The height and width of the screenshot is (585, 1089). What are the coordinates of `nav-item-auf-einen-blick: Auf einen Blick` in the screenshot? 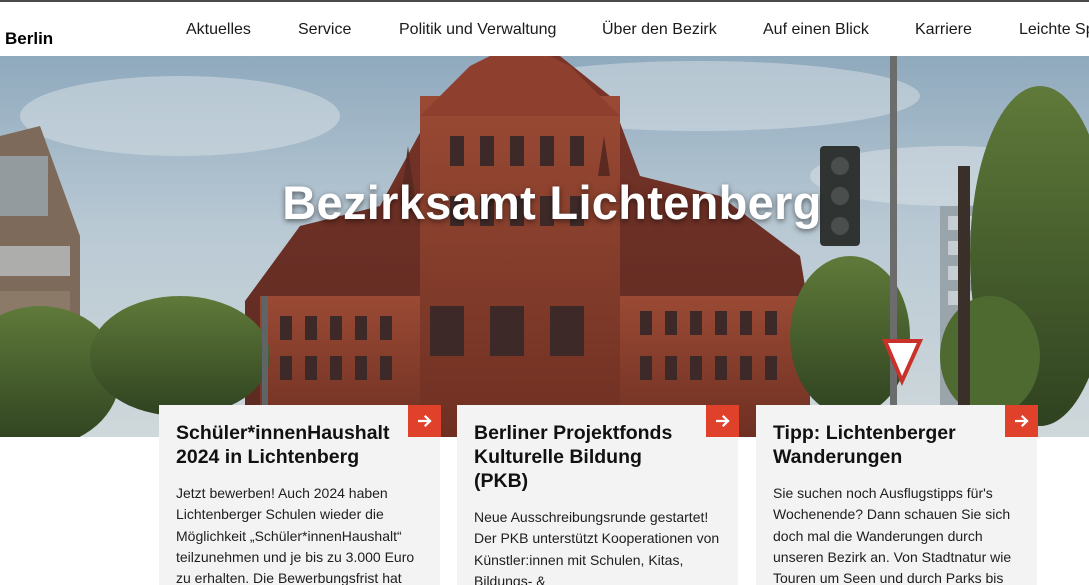 It's located at (816, 30).